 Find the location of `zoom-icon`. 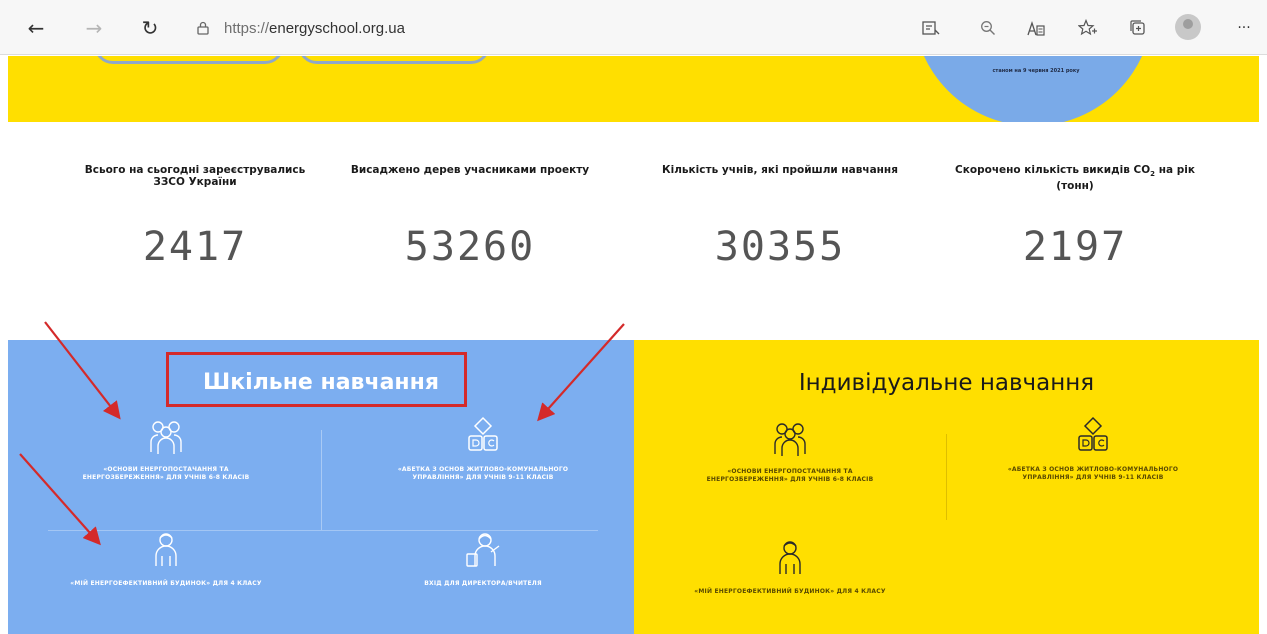

zoom-icon is located at coordinates (988, 28).